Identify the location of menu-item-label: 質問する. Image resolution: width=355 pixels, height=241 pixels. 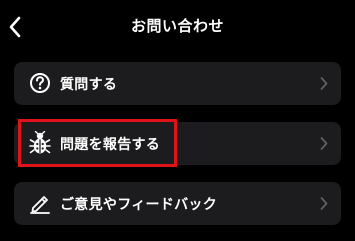
(89, 85).